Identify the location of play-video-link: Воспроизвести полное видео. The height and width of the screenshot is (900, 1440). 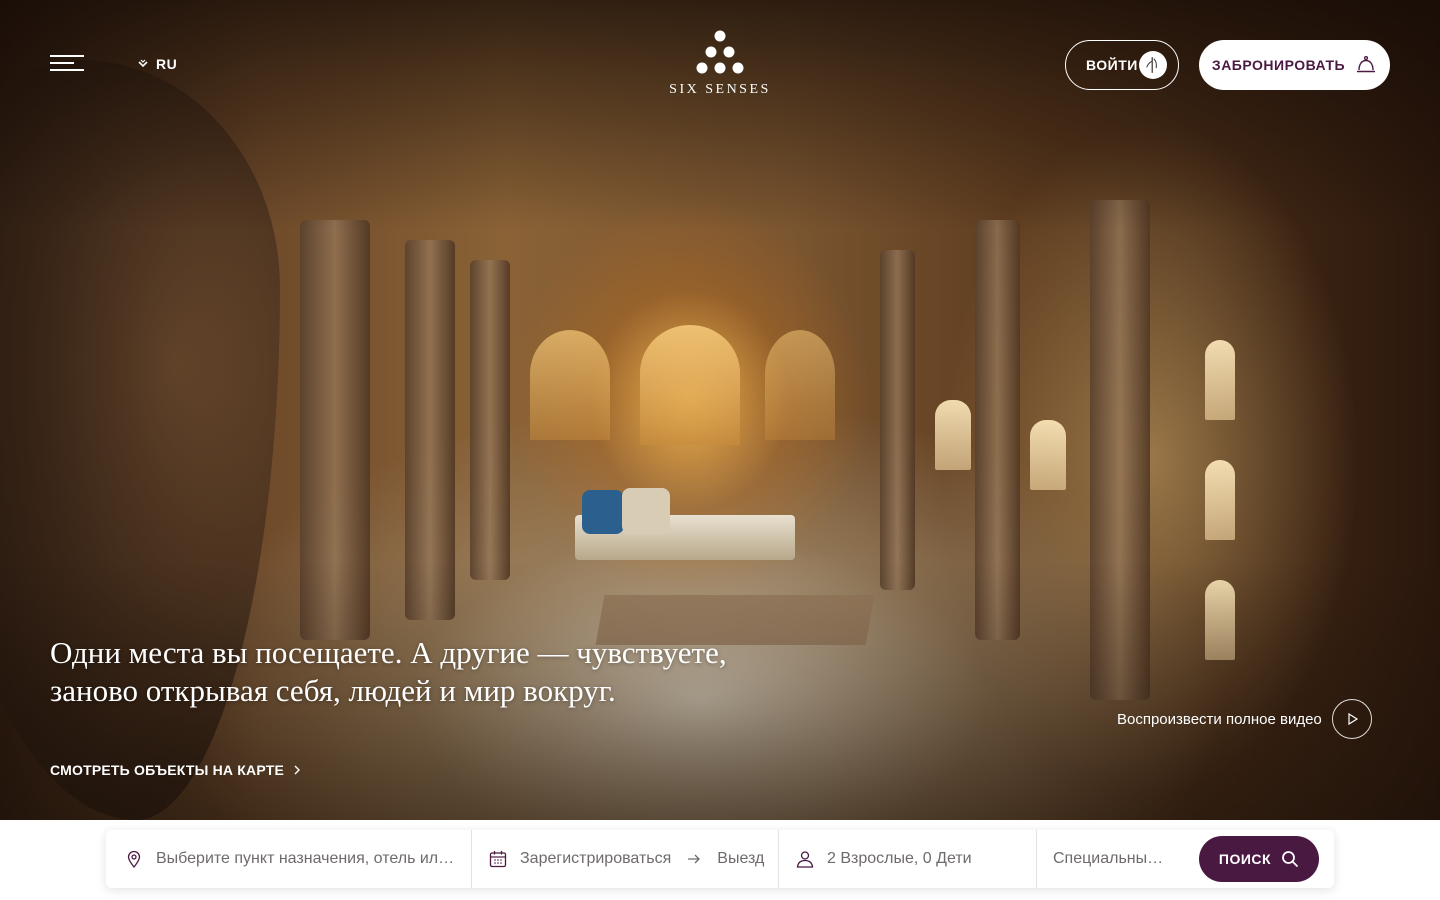
(1244, 719).